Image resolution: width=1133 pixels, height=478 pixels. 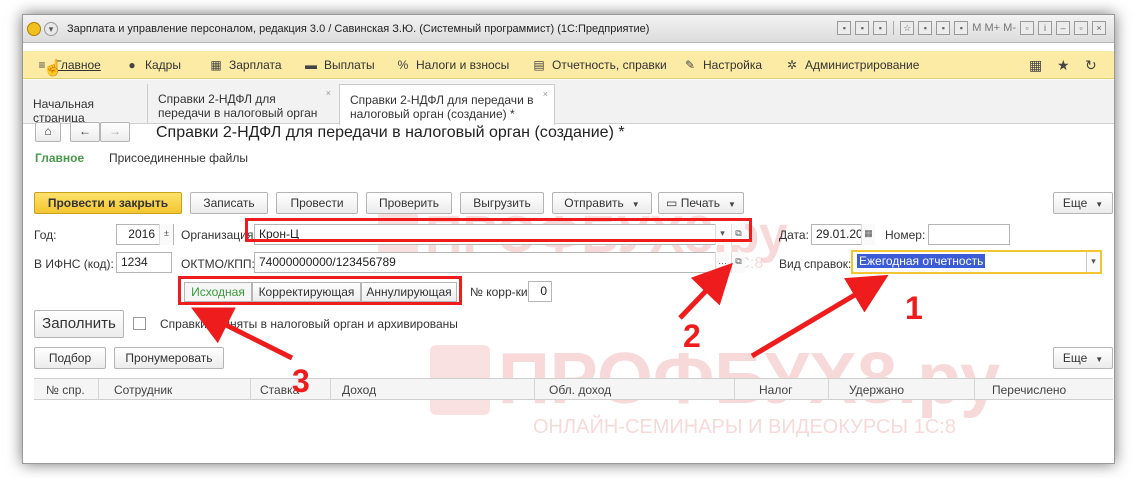 What do you see at coordinates (301, 381) in the screenshot?
I see `annotation-number-3: 3` at bounding box center [301, 381].